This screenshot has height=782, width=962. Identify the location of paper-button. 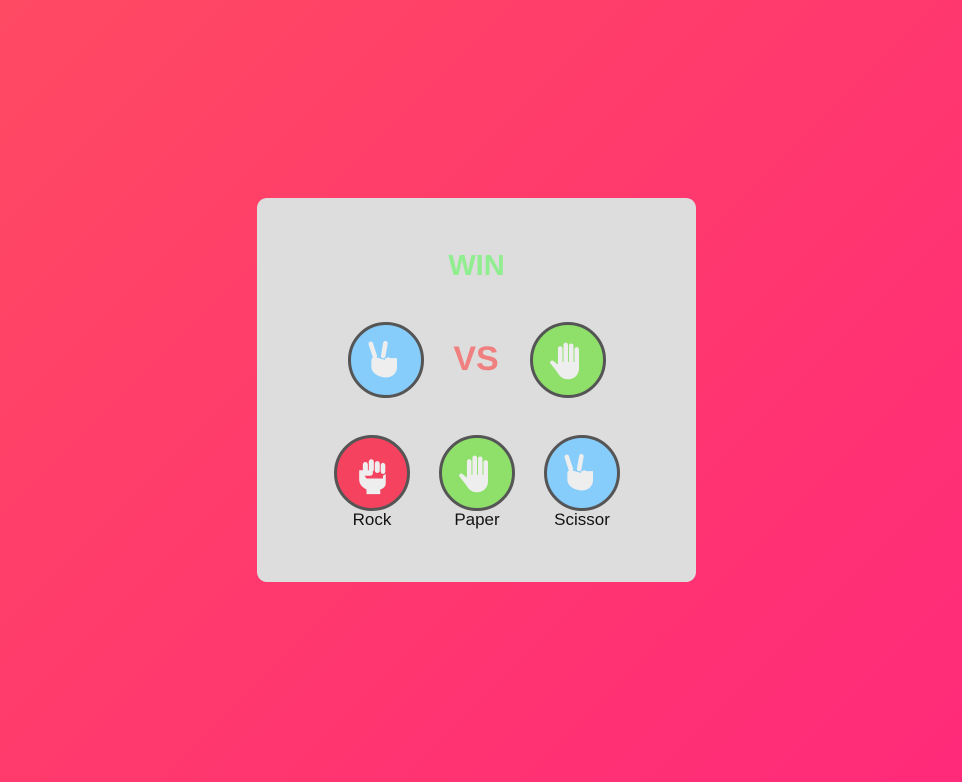
(477, 473).